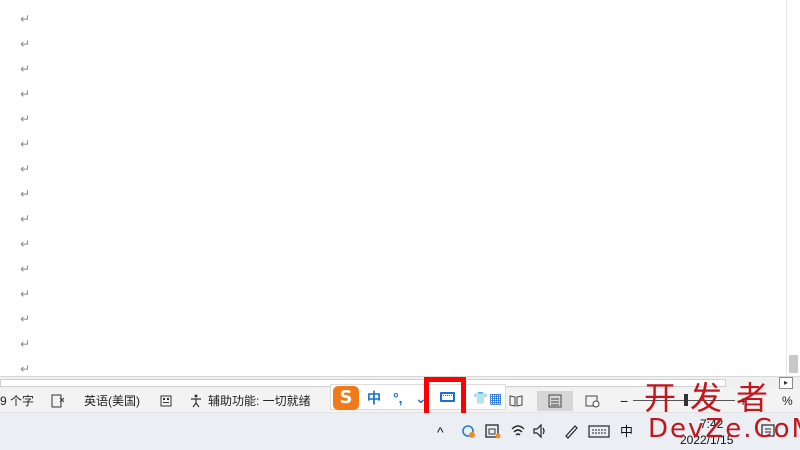 The image size is (800, 450). Describe the element at coordinates (58, 401) in the screenshot. I see `proofing-icon` at that location.